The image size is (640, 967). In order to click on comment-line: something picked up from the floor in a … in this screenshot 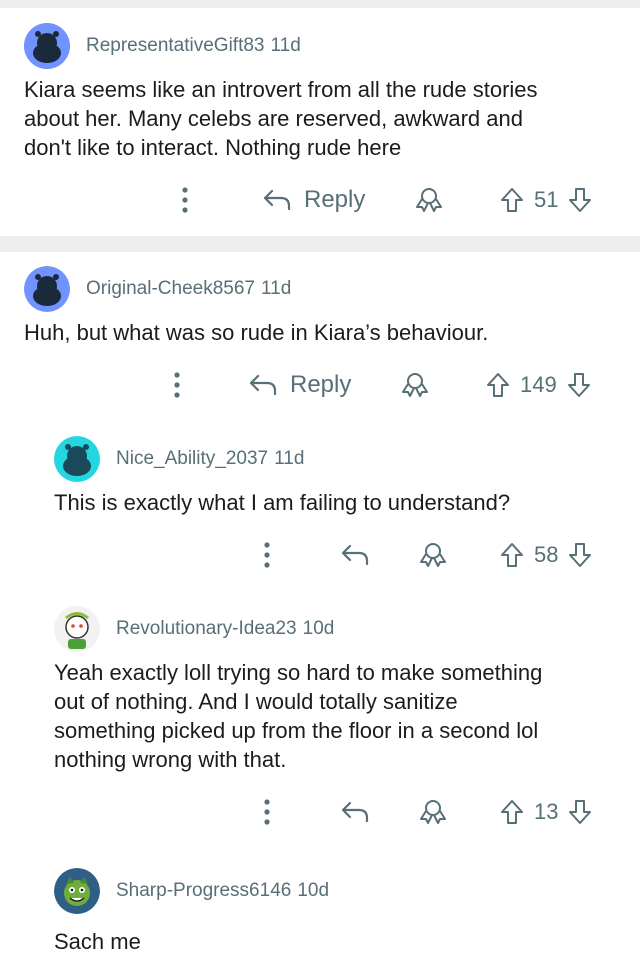, I will do `click(296, 730)`.